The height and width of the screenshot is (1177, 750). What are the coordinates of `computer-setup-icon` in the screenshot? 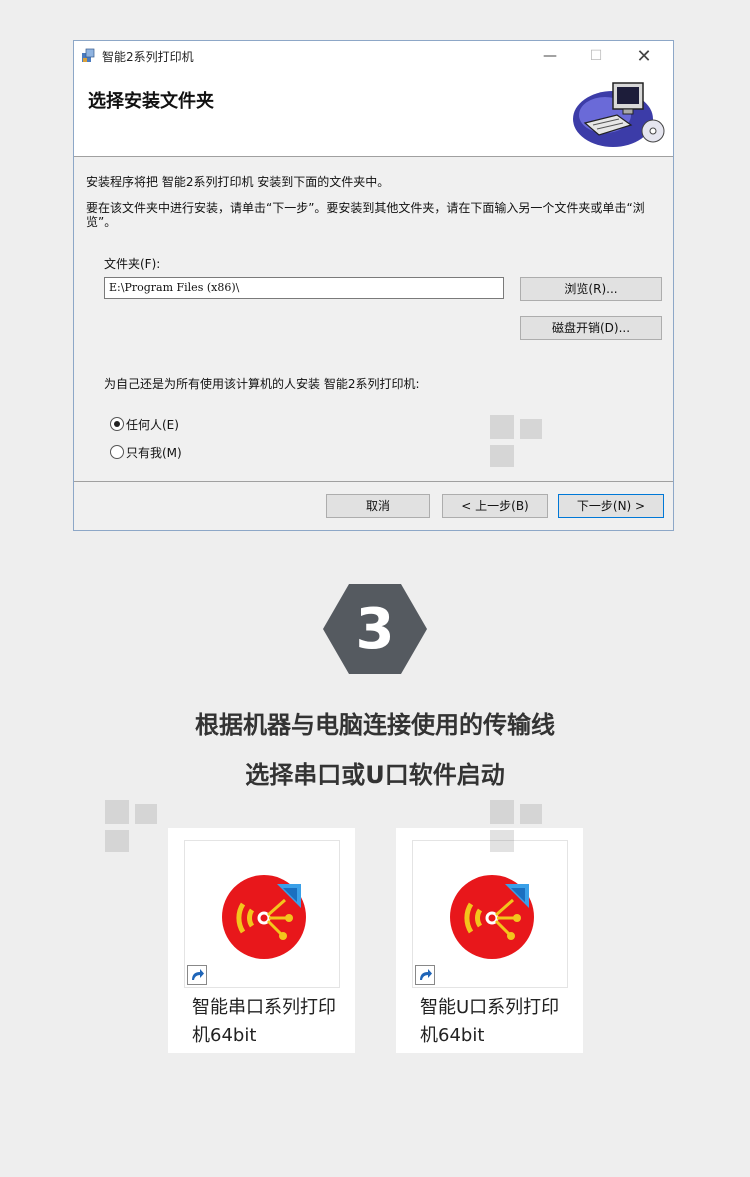 It's located at (619, 114).